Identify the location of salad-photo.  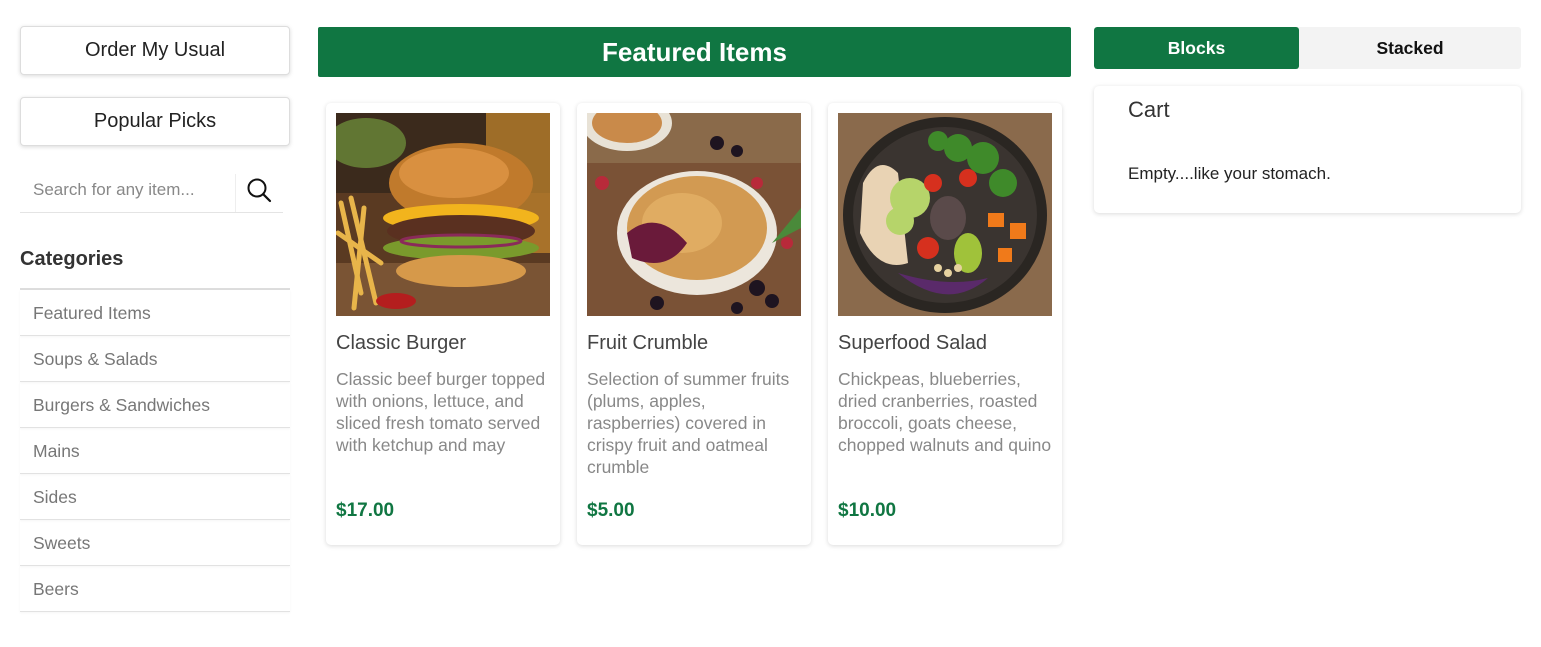
(945, 214).